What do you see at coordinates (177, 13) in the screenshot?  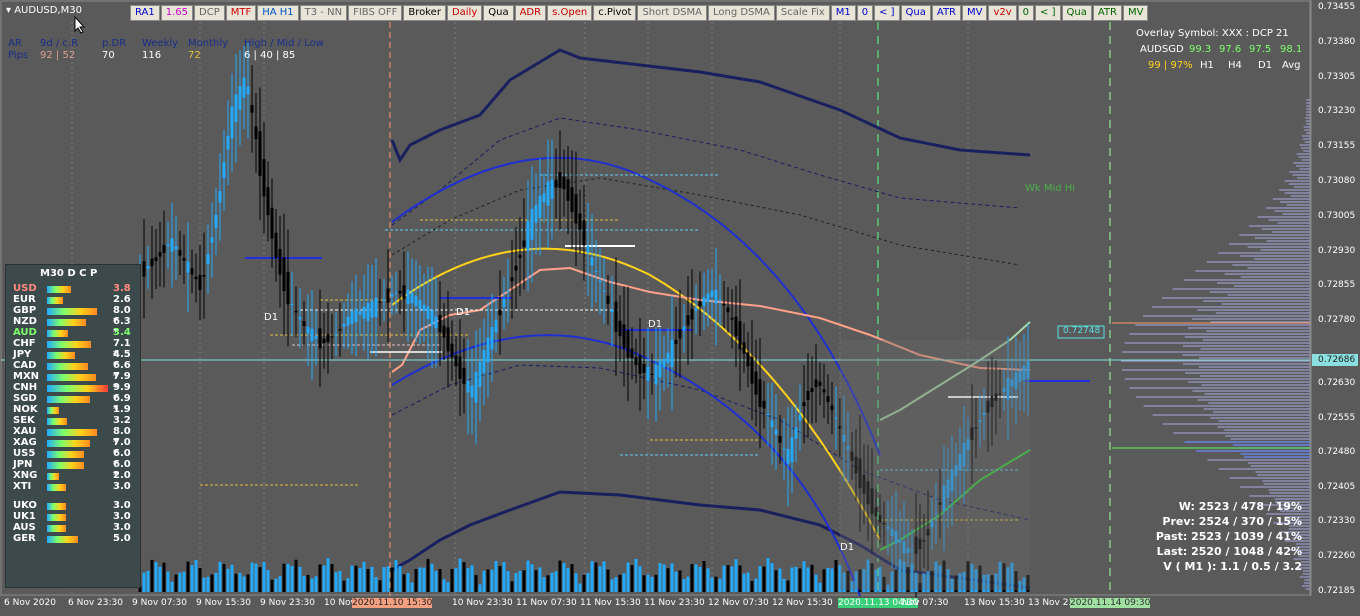 I see `toolbar-button-1-65: 1.65` at bounding box center [177, 13].